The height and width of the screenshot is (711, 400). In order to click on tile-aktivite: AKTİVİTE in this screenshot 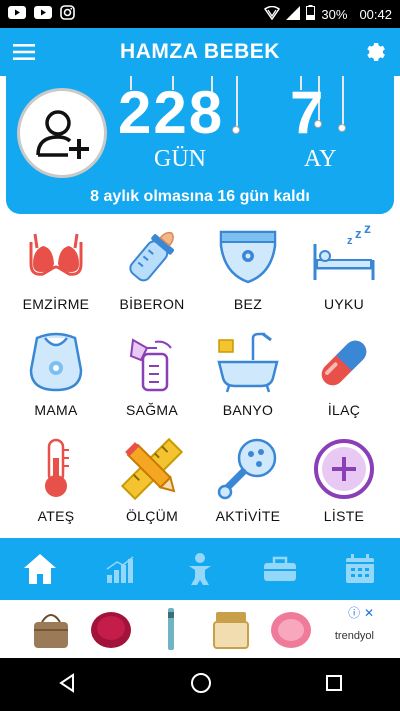, I will do `click(248, 485)`.